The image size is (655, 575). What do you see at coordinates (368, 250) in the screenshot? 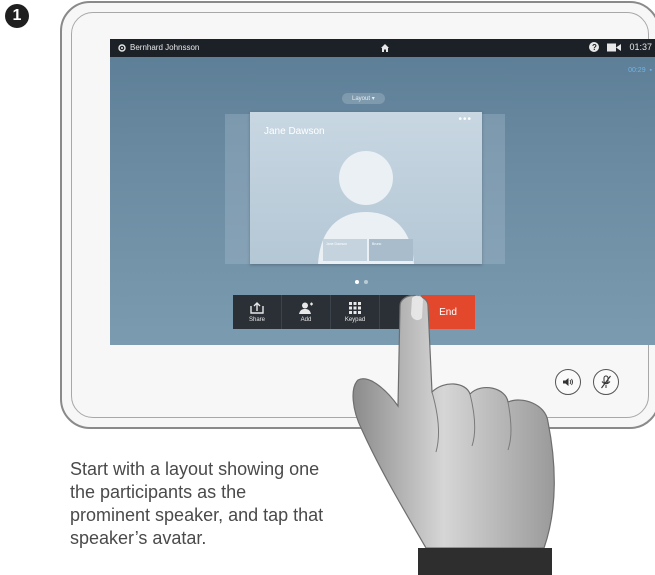
I see `participant-thumbnails: Jane Dawson Bruno` at bounding box center [368, 250].